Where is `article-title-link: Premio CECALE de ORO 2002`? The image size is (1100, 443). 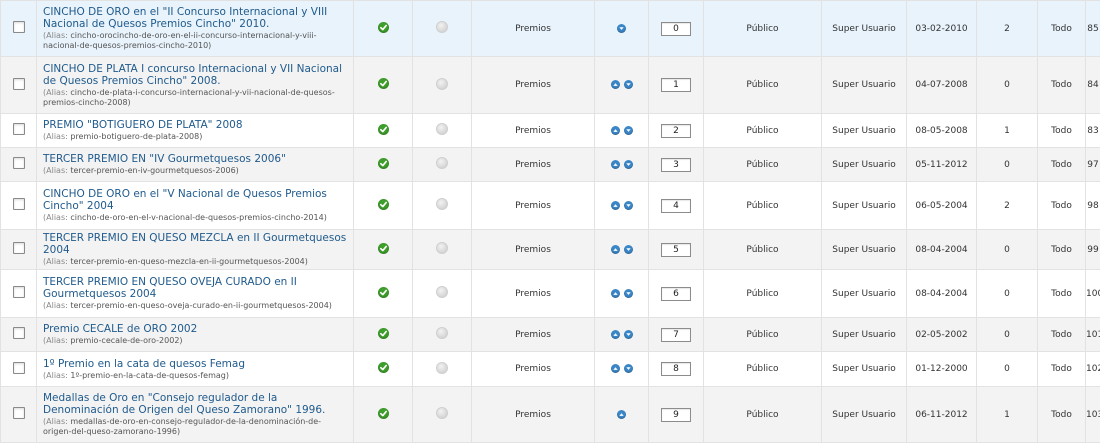
article-title-link: Premio CECALE de ORO 2002 is located at coordinates (195, 329).